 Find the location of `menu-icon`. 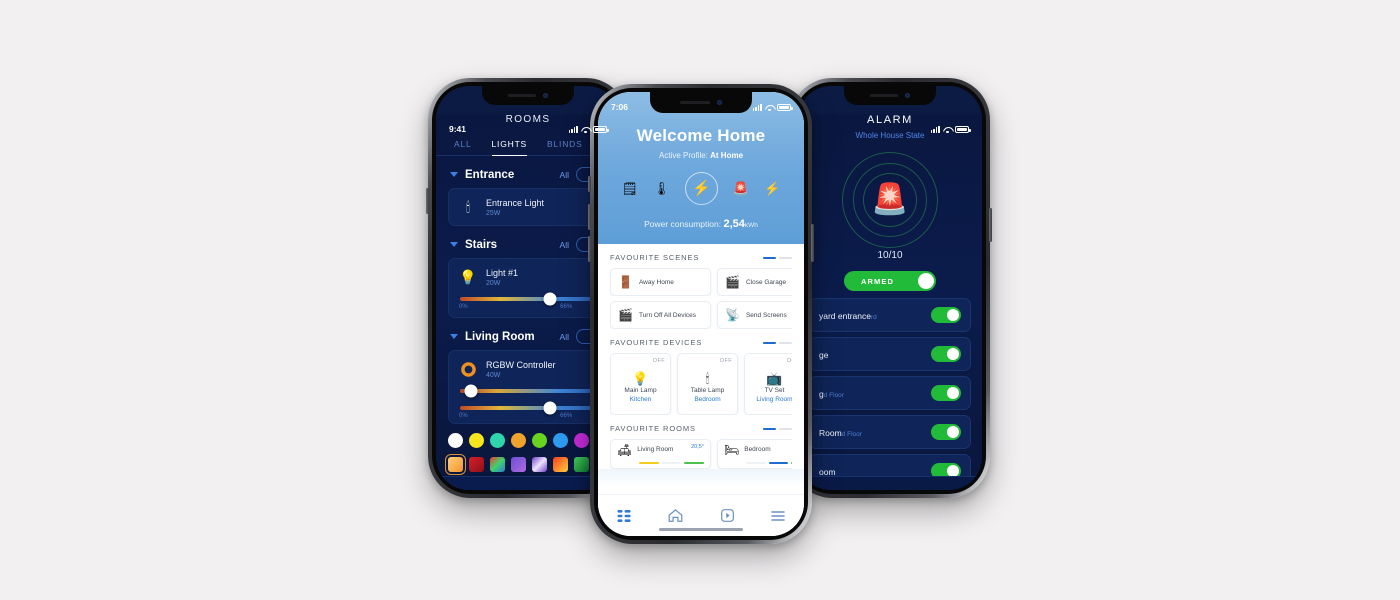

menu-icon is located at coordinates (778, 516).